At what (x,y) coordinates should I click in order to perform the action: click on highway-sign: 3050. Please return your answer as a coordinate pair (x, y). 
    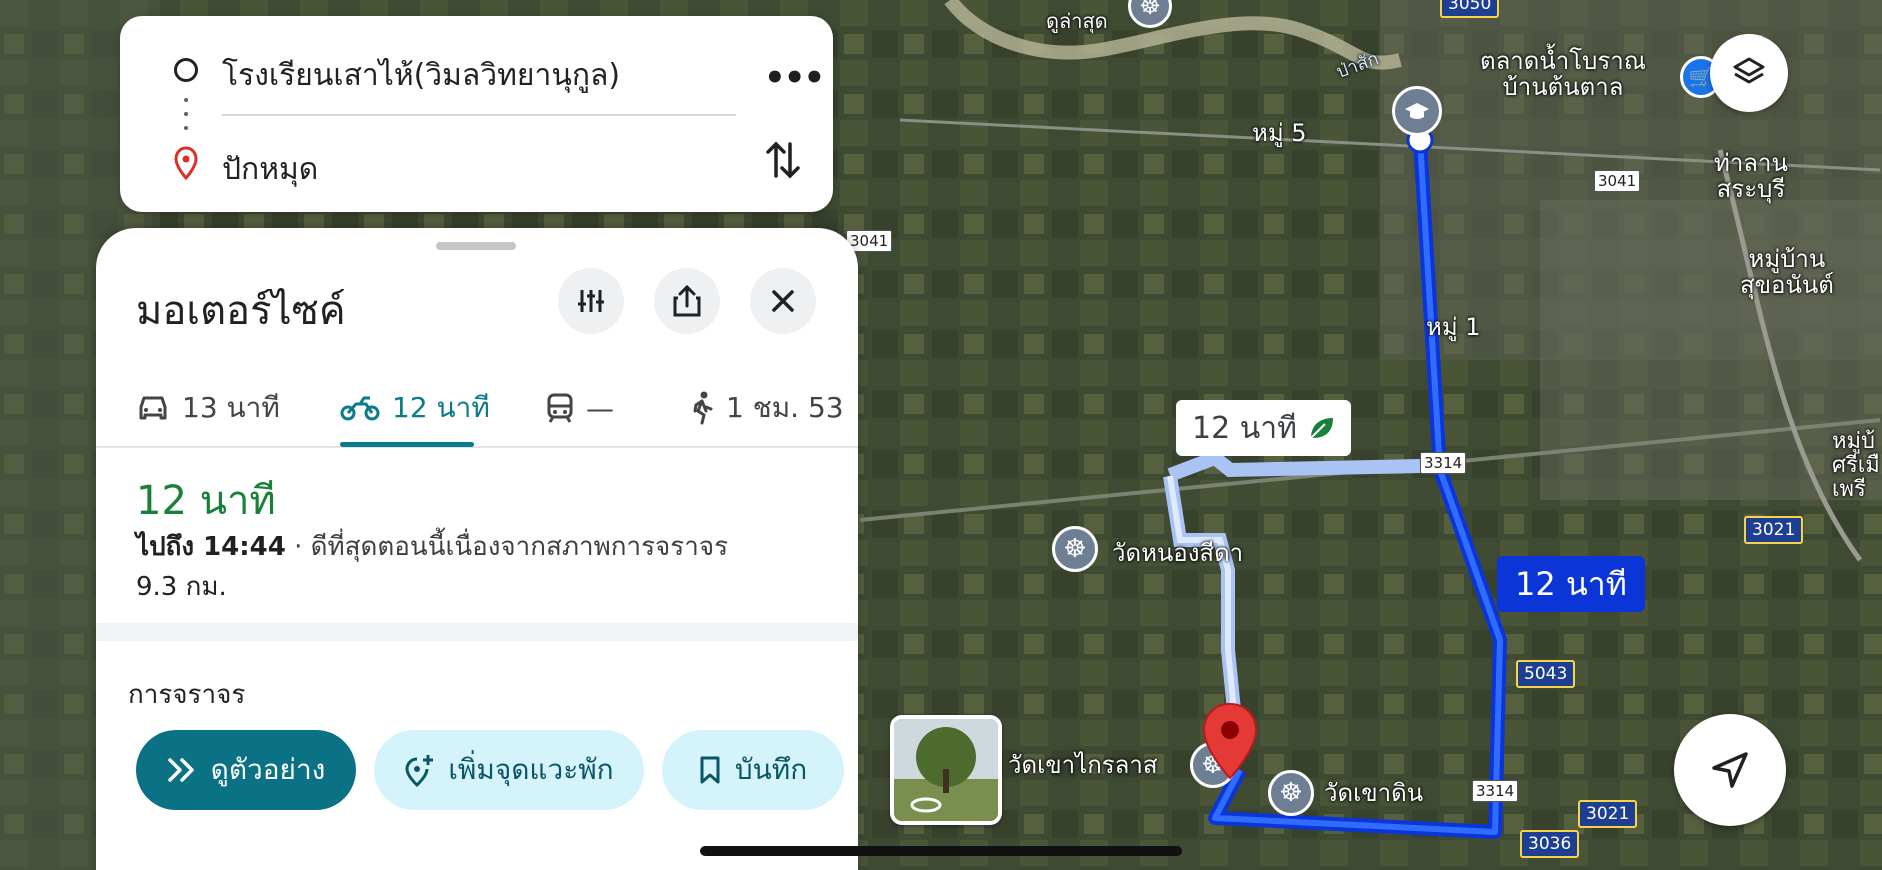
    Looking at the image, I should click on (1470, 9).